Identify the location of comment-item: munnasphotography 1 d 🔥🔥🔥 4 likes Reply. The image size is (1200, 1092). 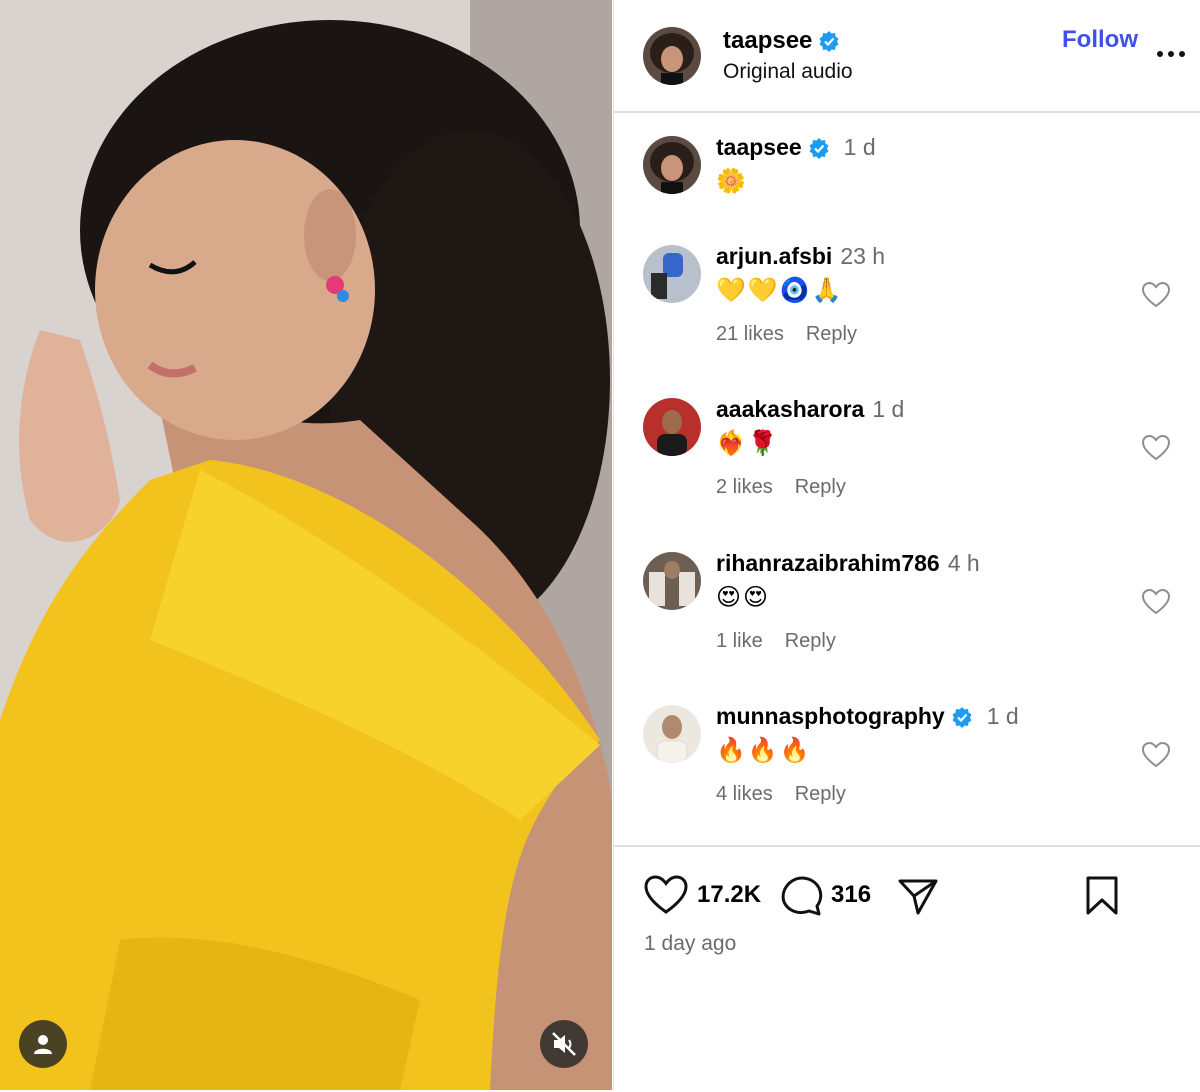
(907, 763).